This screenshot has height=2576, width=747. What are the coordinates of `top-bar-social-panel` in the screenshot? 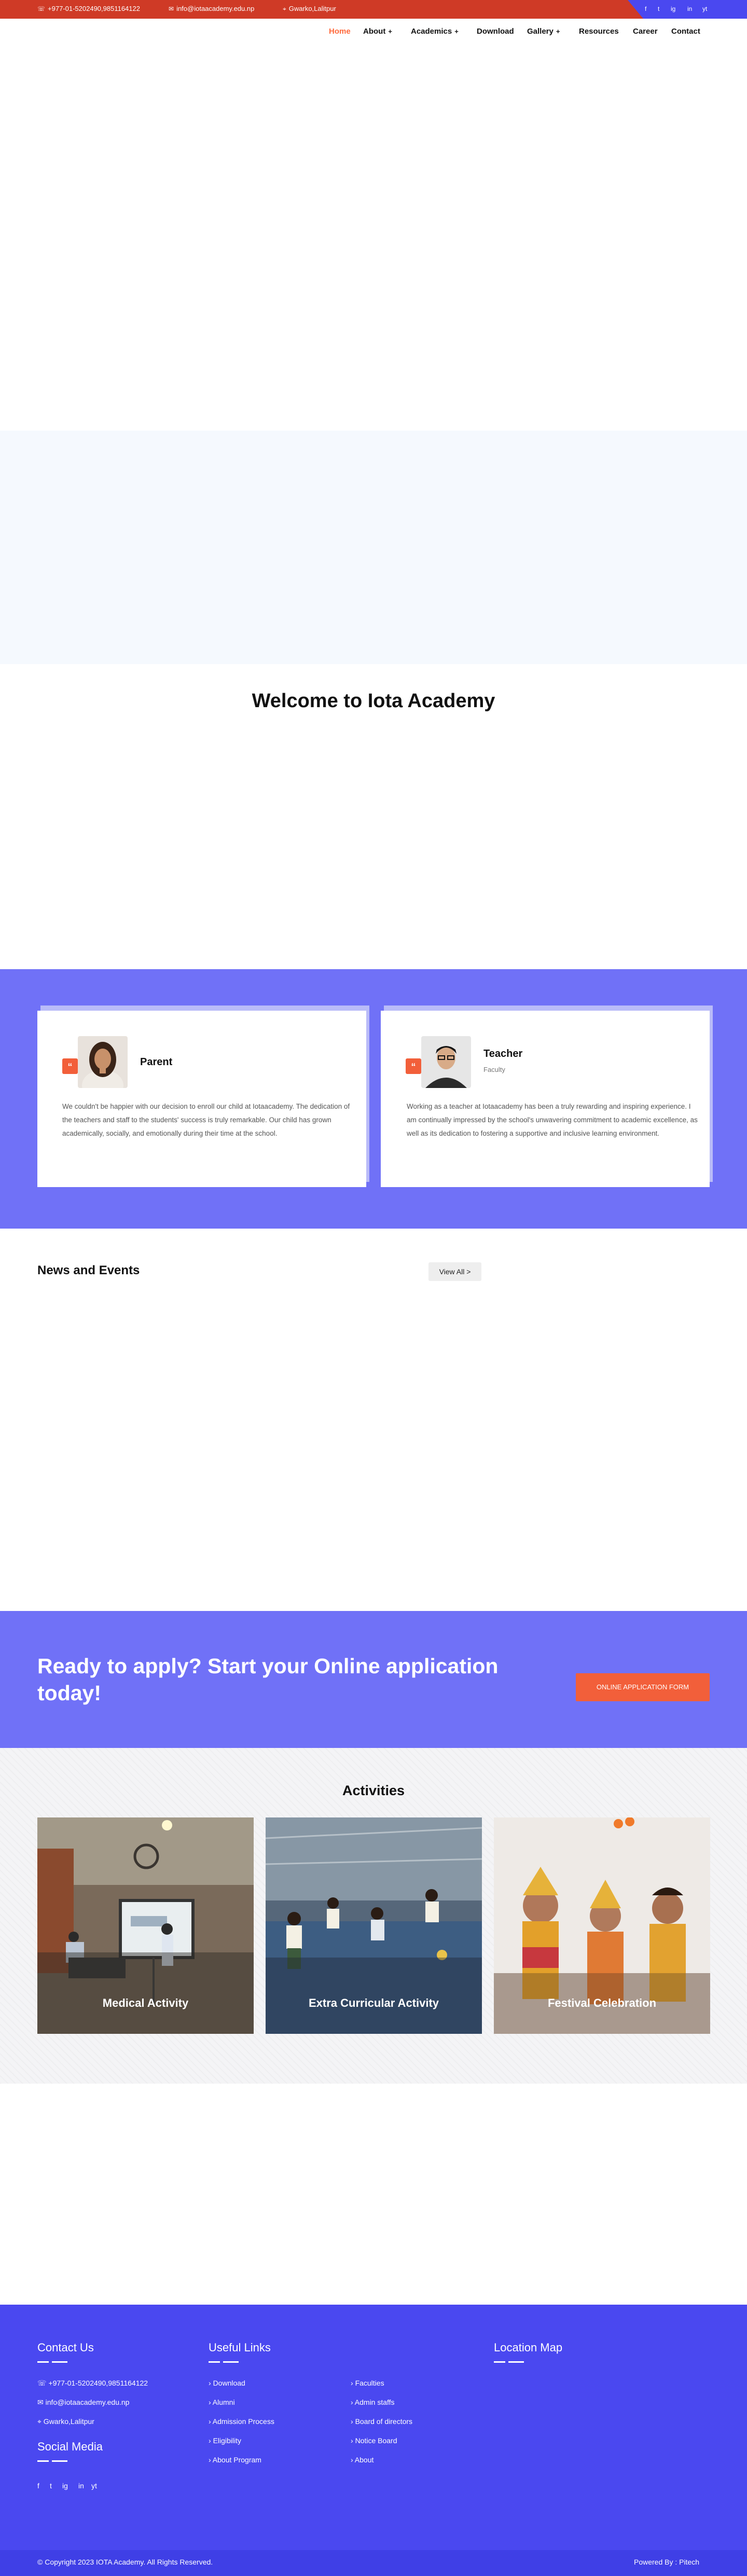 It's located at (687, 9).